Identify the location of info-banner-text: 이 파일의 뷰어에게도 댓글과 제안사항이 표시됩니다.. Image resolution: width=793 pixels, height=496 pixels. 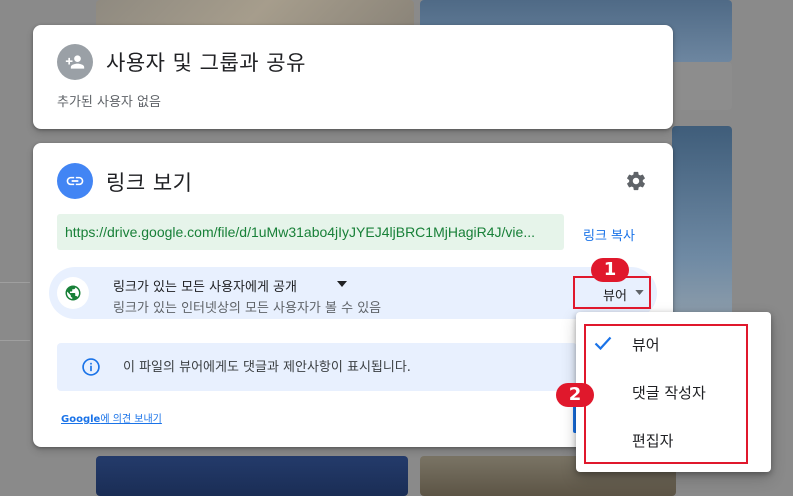
(267, 367).